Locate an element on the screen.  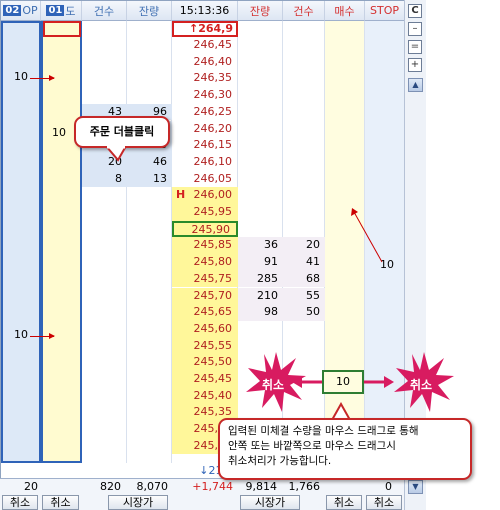
sell-order-qty: 10 is located at coordinates (59, 132).